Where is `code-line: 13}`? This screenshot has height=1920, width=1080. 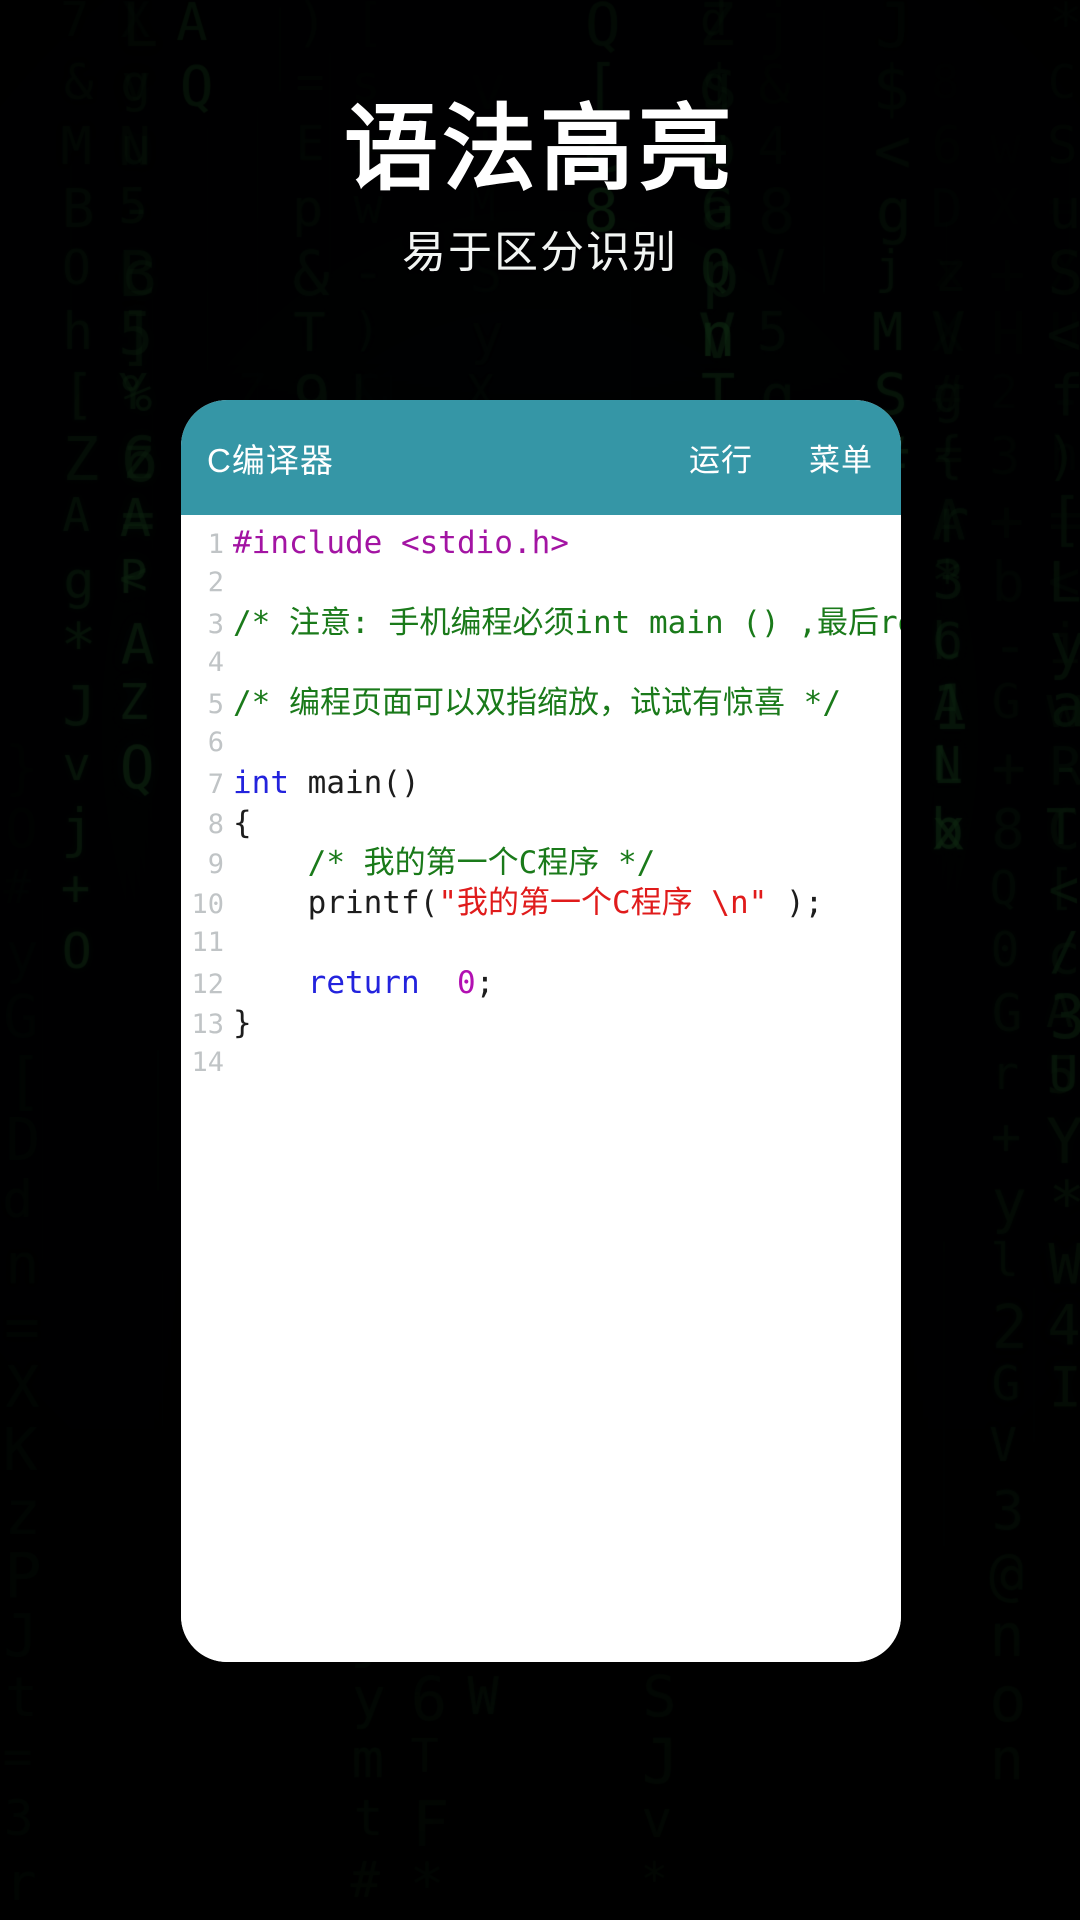 code-line: 13} is located at coordinates (541, 1023).